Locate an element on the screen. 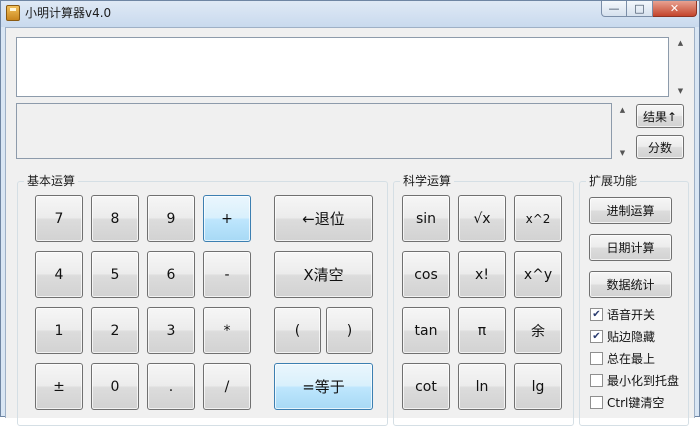  minimize-to-tray-label: 最小化到托盘 is located at coordinates (643, 381).